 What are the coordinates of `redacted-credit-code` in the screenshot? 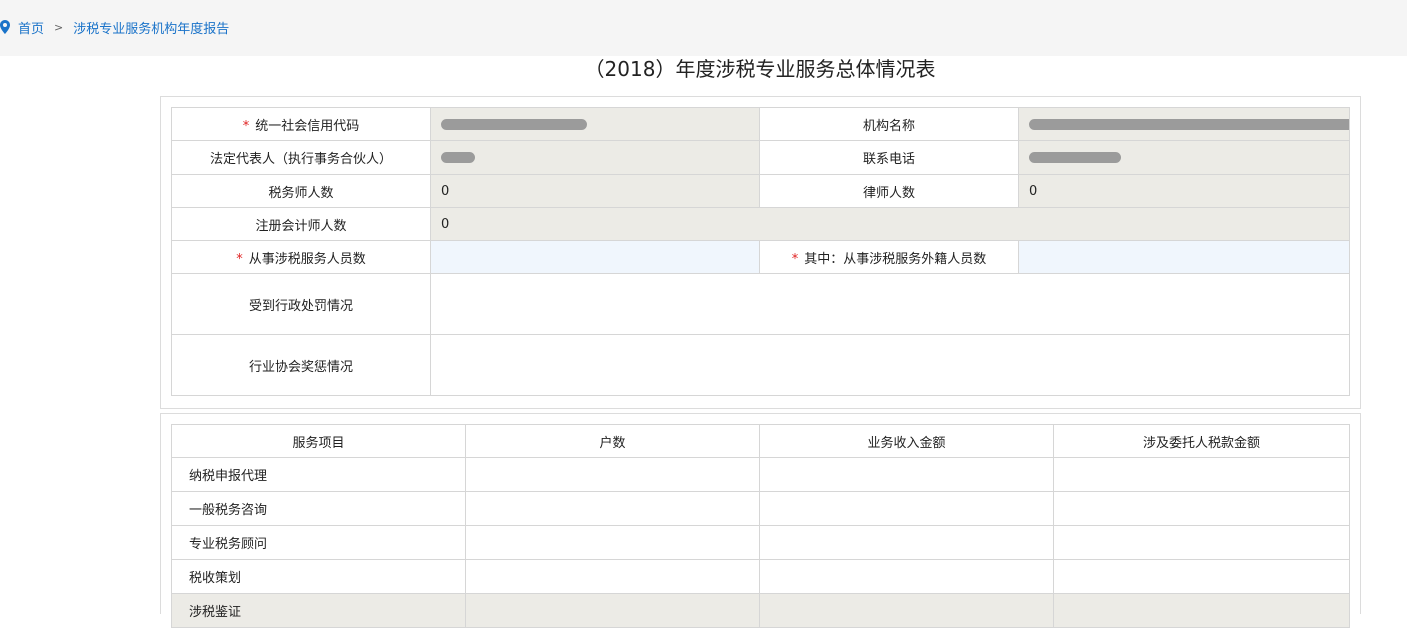 It's located at (514, 124).